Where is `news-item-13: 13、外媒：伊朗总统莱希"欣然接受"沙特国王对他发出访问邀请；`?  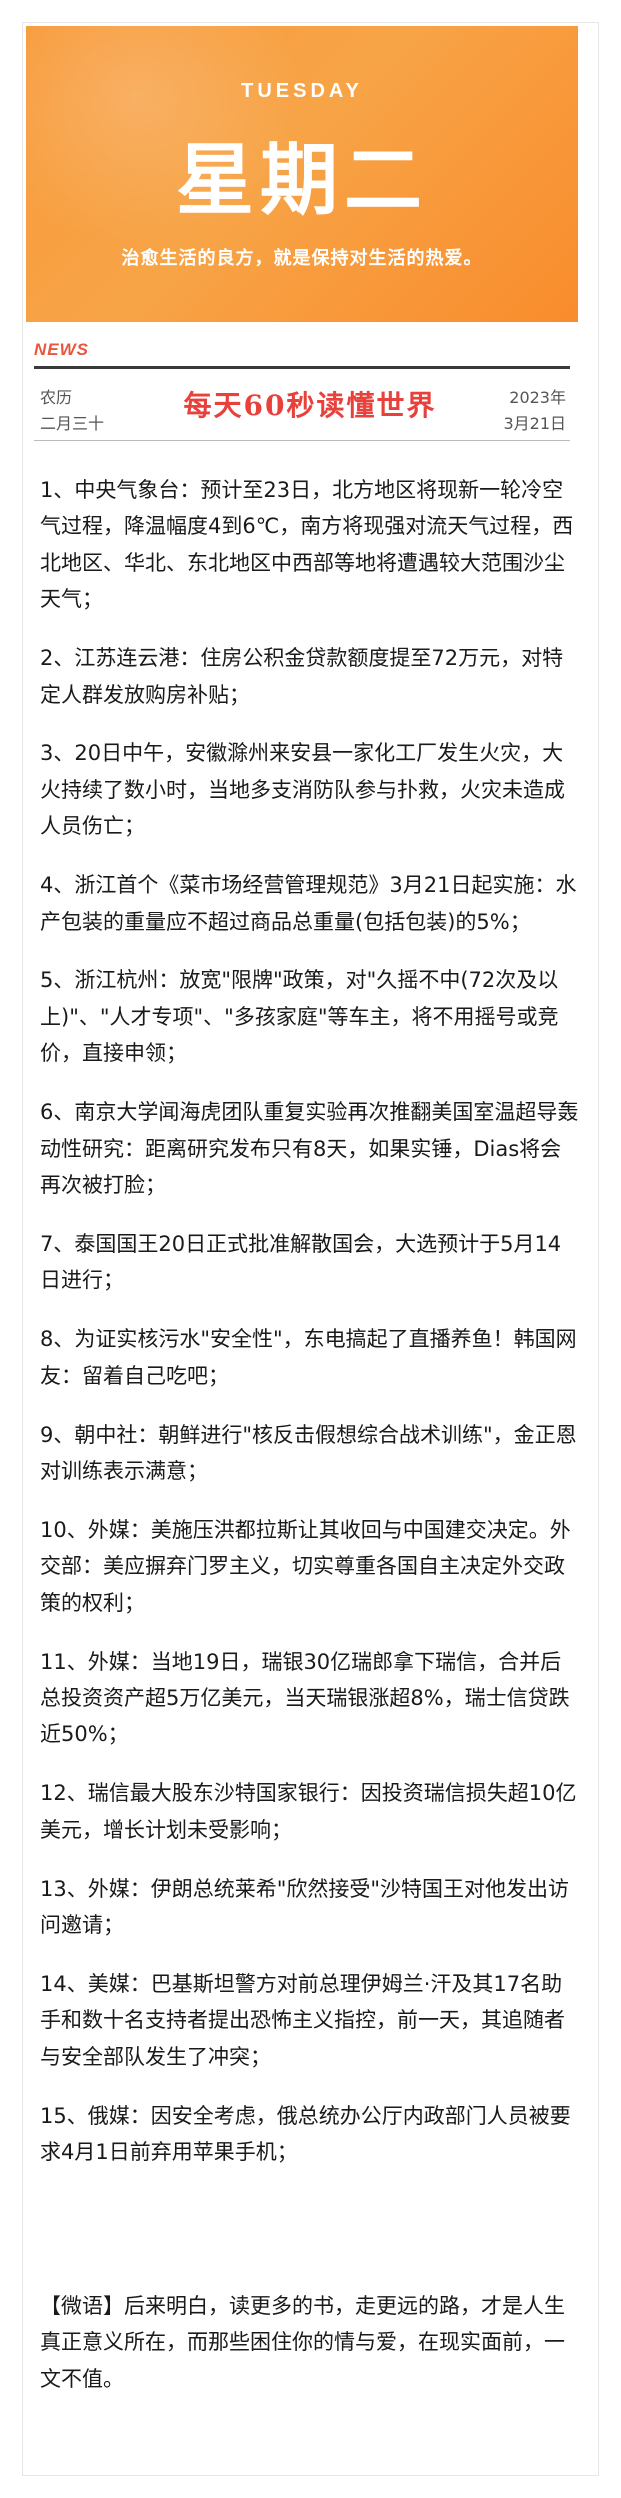 news-item-13: 13、外媒：伊朗总统莱希"欣然接受"沙特国王对他发出访问邀请； is located at coordinates (305, 1906).